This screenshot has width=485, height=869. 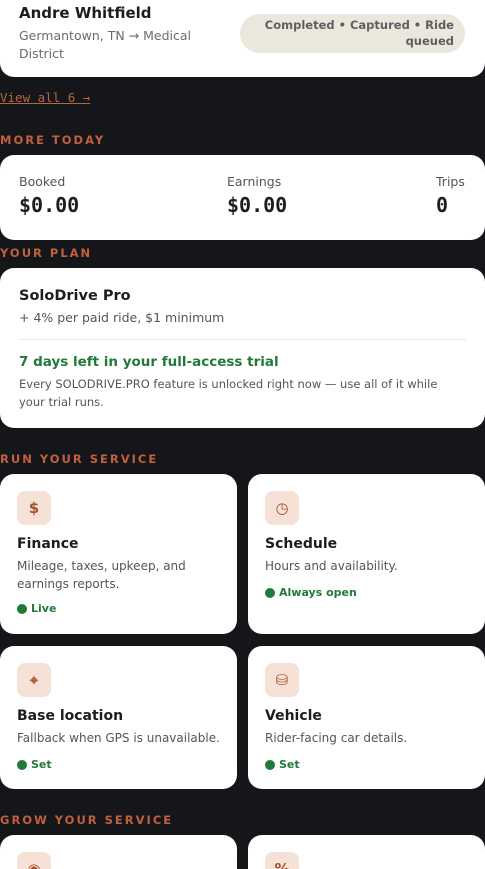 What do you see at coordinates (46, 253) in the screenshot?
I see `your-plan-heading: YOUR PLAN` at bounding box center [46, 253].